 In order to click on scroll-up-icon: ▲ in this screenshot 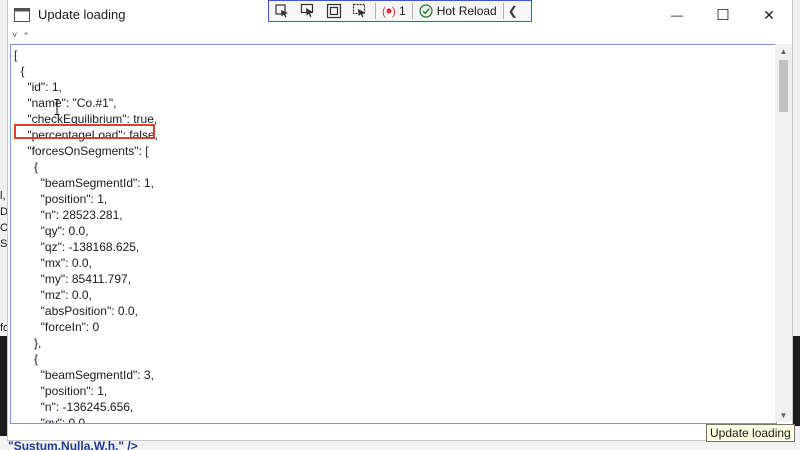, I will do `click(783, 51)`.